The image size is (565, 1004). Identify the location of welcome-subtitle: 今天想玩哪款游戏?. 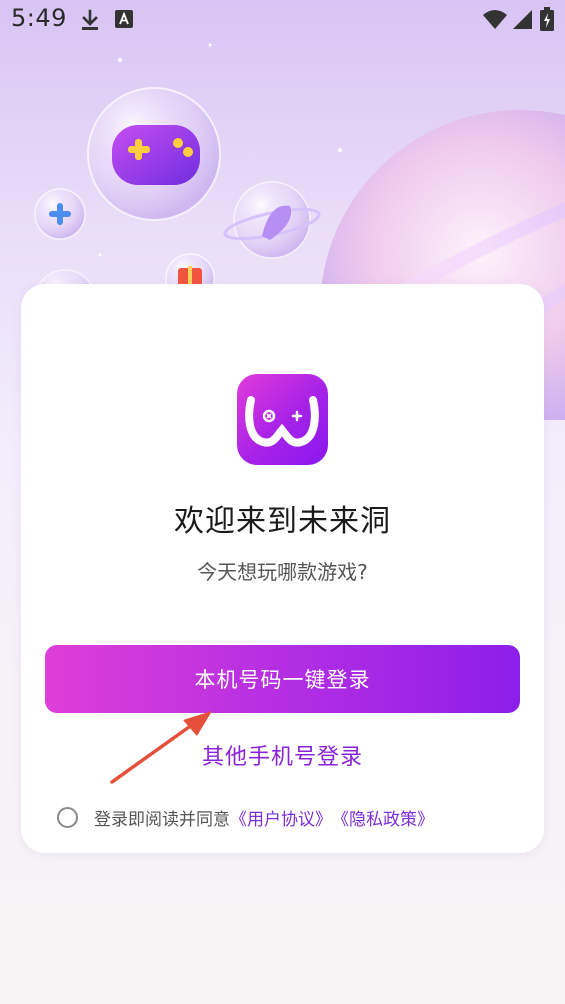
(282, 572).